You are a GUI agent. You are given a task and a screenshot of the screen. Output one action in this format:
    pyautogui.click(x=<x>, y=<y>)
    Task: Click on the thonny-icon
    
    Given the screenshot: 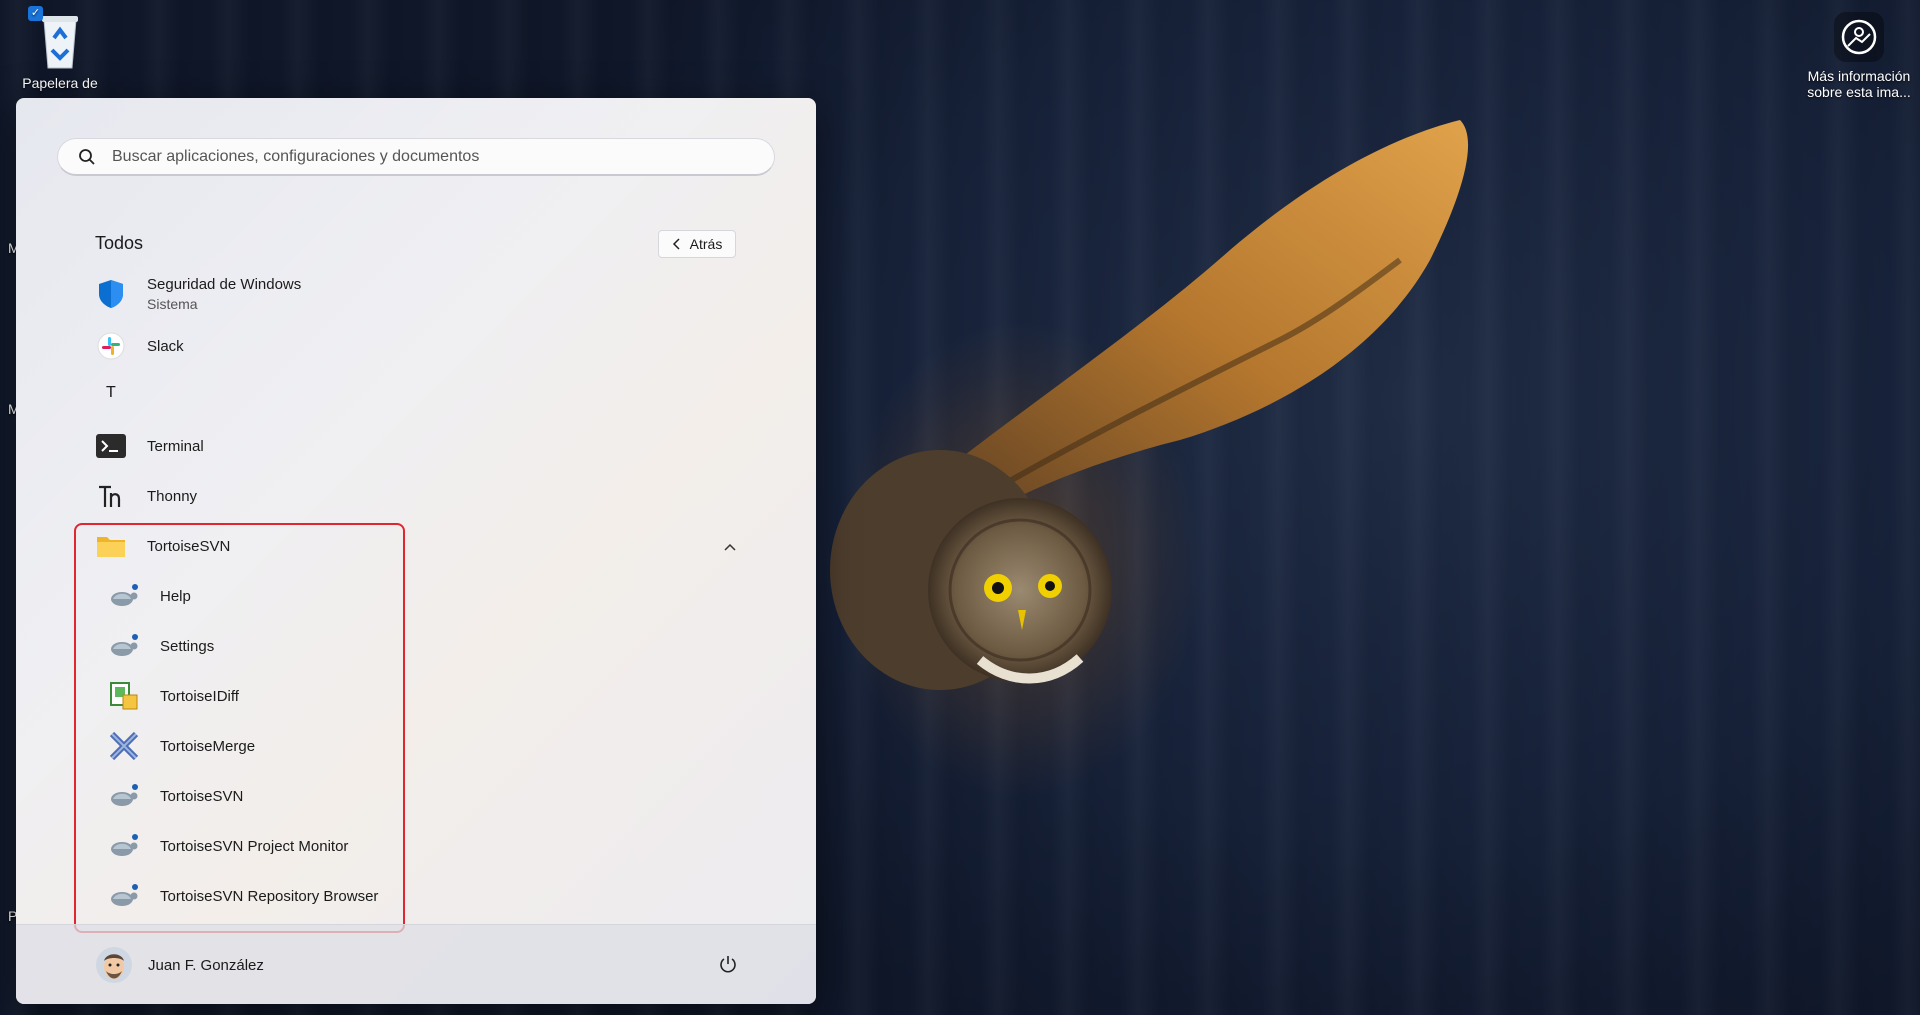 What is the action you would take?
    pyautogui.click(x=111, y=496)
    